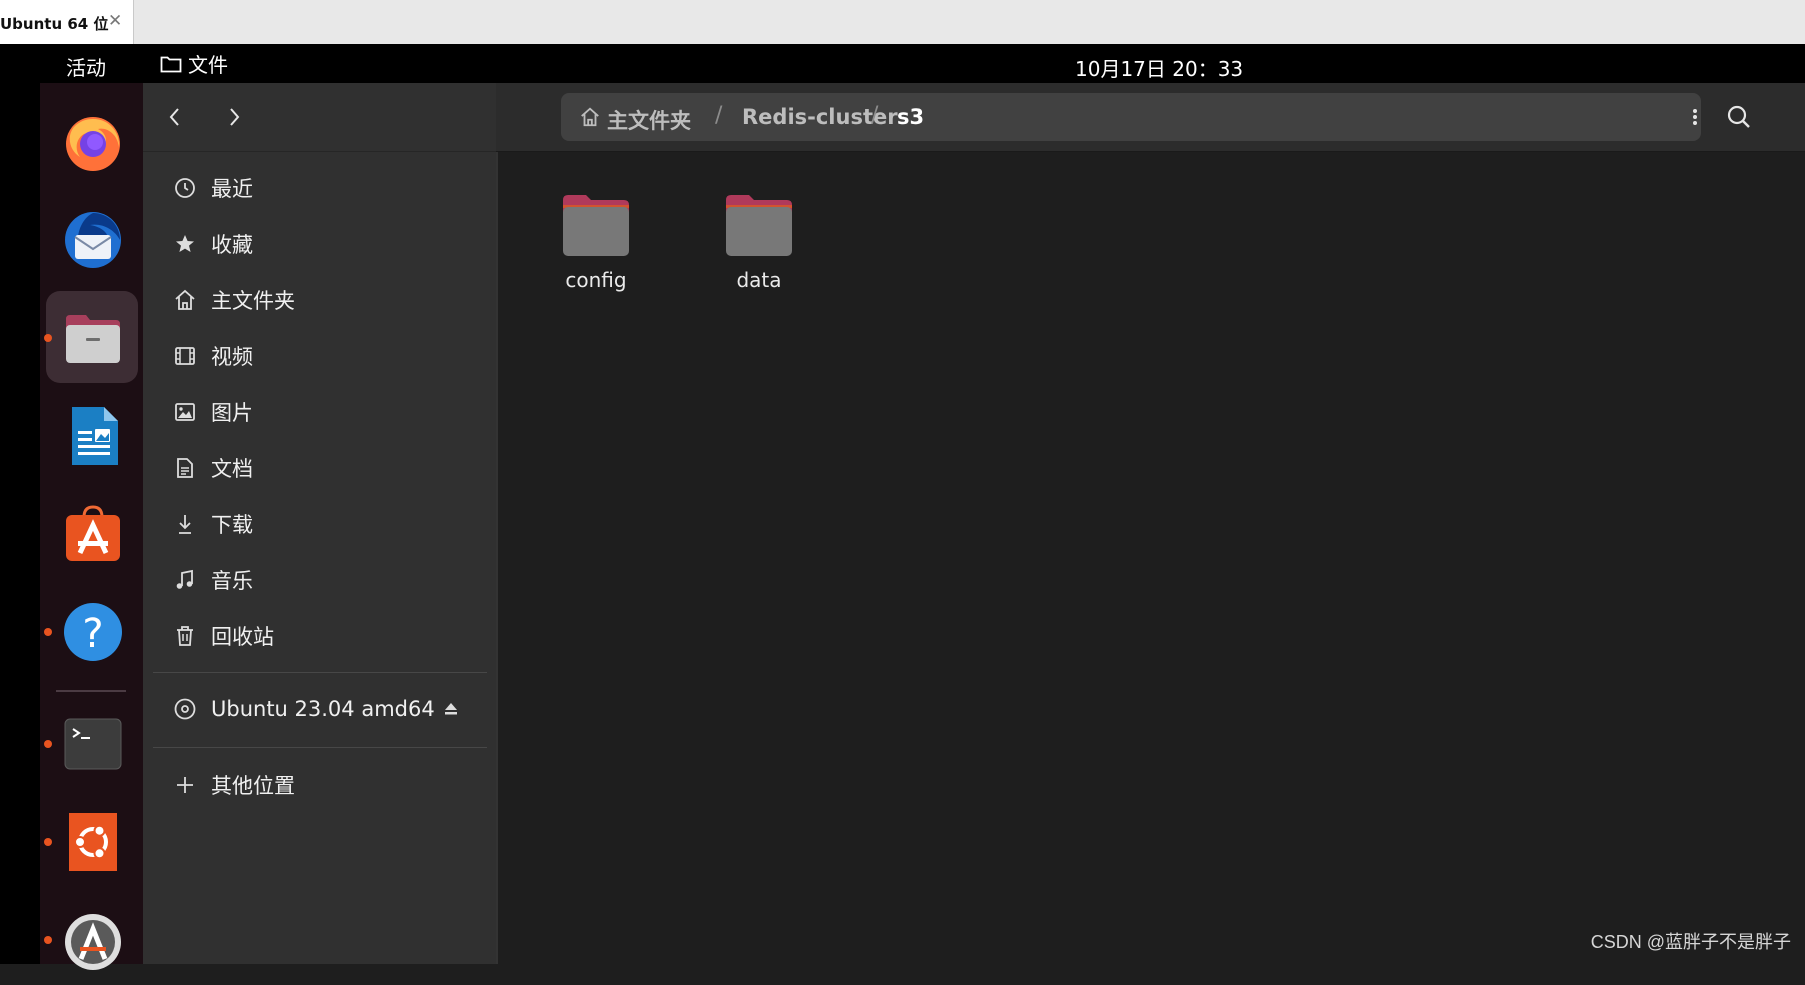  I want to click on forward-button, so click(234, 117).